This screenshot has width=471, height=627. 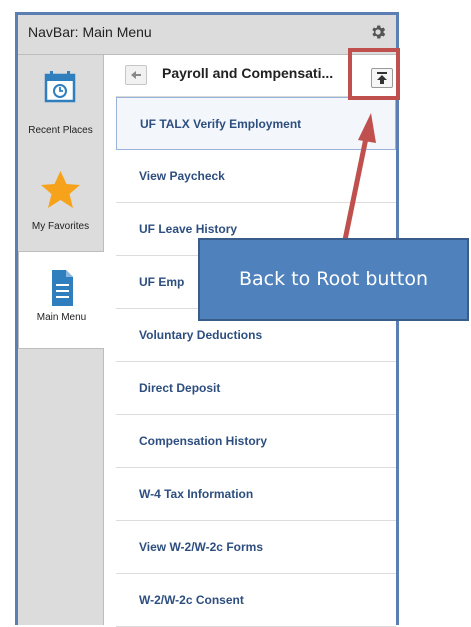 What do you see at coordinates (188, 229) in the screenshot?
I see `list-item-label: UF Leave History` at bounding box center [188, 229].